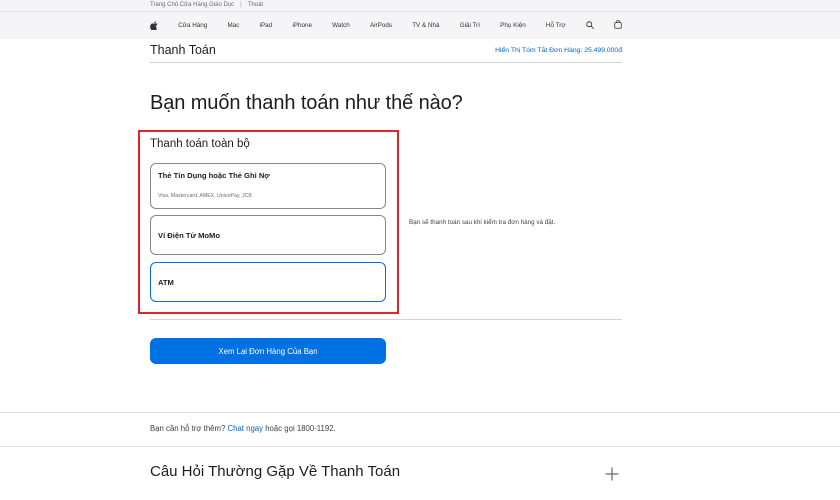  I want to click on logout-link: Thoát, so click(255, 5).